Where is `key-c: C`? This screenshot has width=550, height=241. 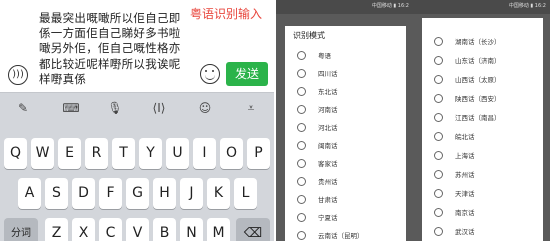
key-c: C is located at coordinates (110, 229).